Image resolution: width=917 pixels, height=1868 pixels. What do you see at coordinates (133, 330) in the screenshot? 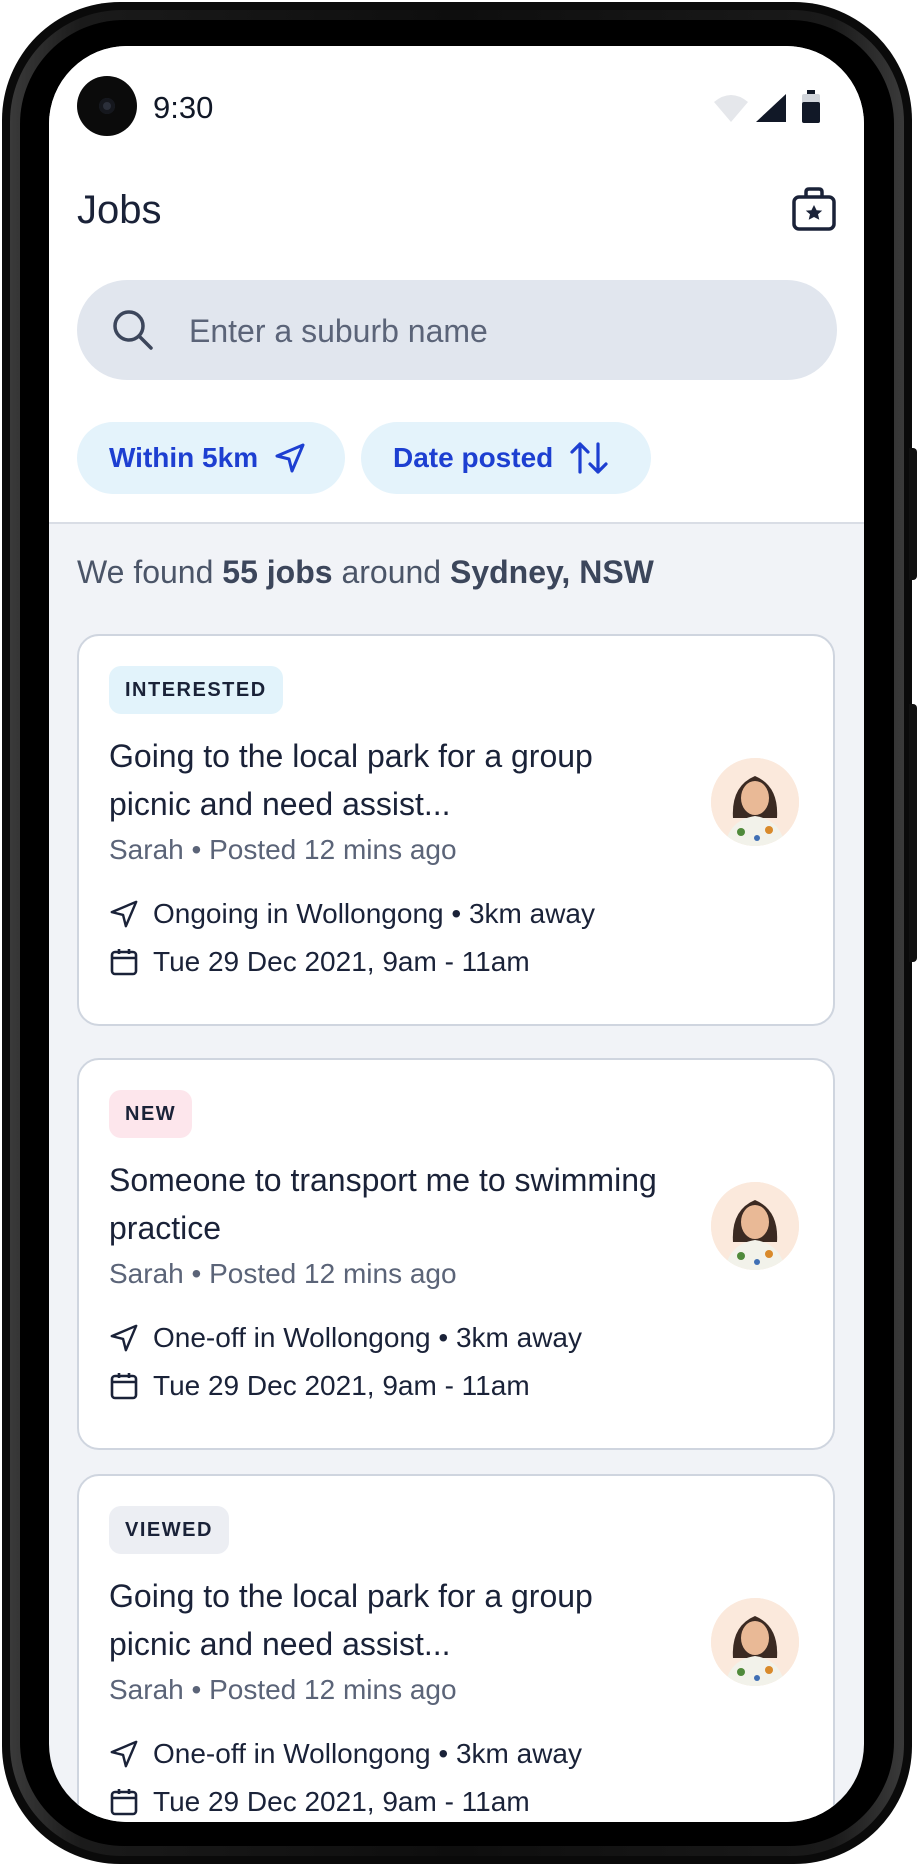
I see `search-icon` at bounding box center [133, 330].